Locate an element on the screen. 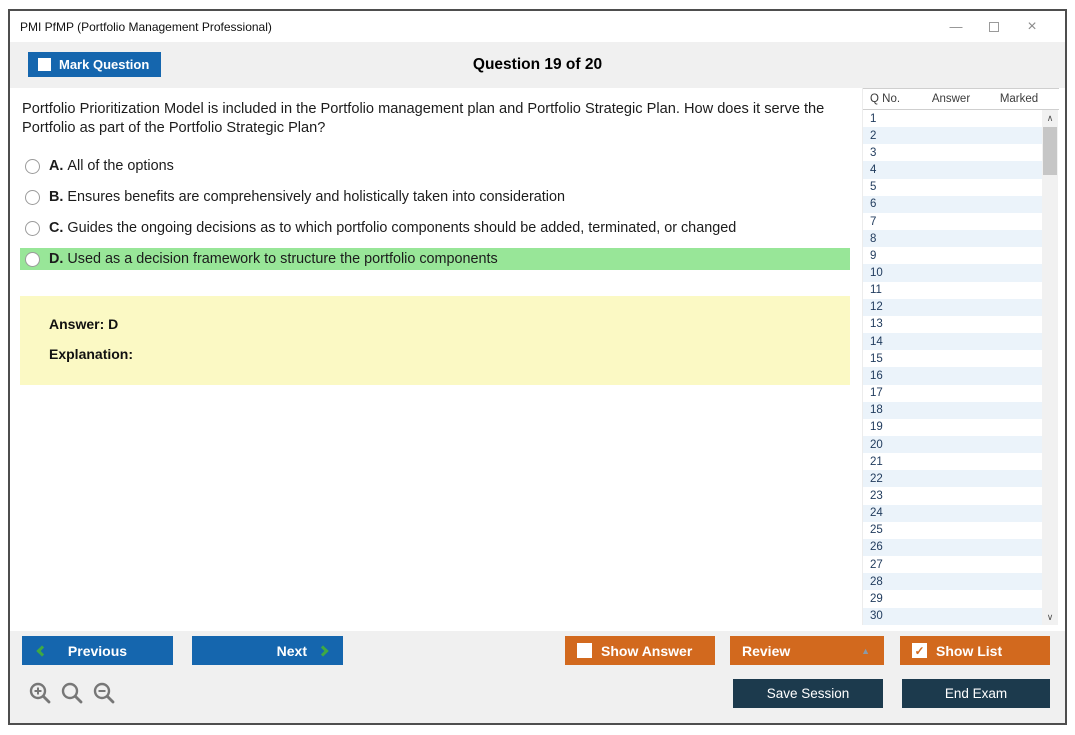 The height and width of the screenshot is (735, 1075). question-list-header: Q No. Answer Marked is located at coordinates (961, 99).